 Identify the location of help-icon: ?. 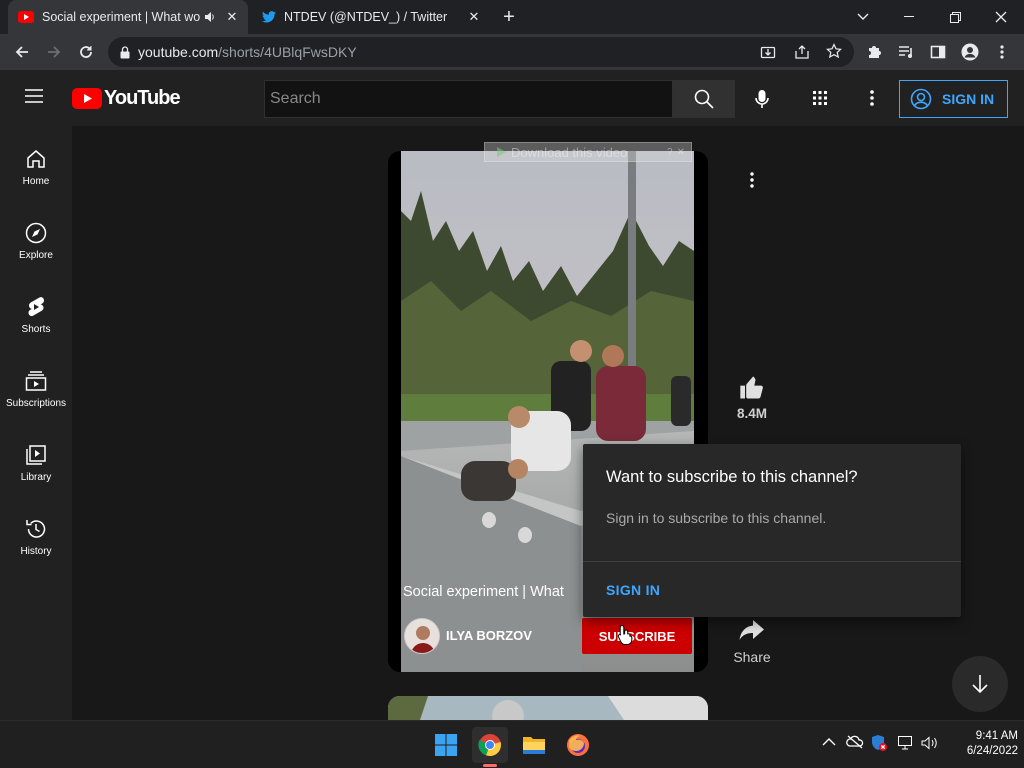
(670, 152).